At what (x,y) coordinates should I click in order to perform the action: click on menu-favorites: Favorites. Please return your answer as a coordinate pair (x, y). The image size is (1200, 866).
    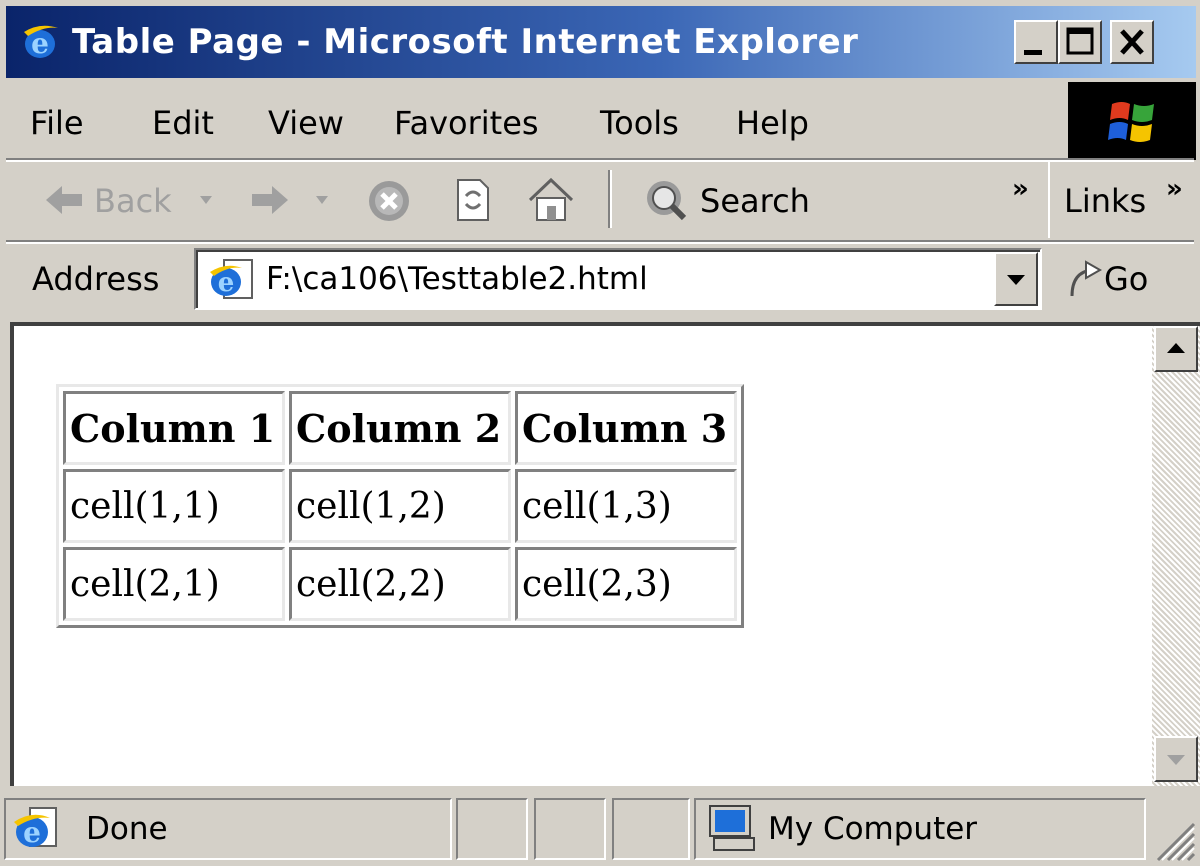
    Looking at the image, I should click on (466, 123).